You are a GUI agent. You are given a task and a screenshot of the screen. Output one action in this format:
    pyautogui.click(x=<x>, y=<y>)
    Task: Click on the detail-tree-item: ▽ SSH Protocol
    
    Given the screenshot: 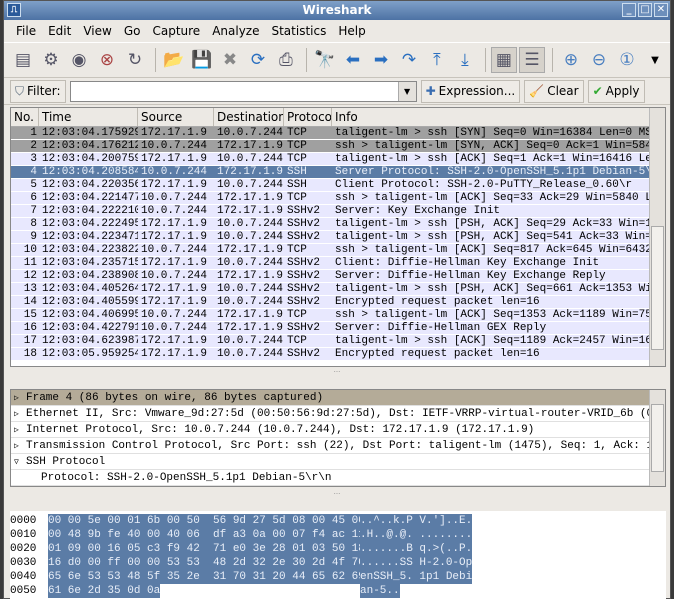 What is the action you would take?
    pyautogui.click(x=338, y=462)
    